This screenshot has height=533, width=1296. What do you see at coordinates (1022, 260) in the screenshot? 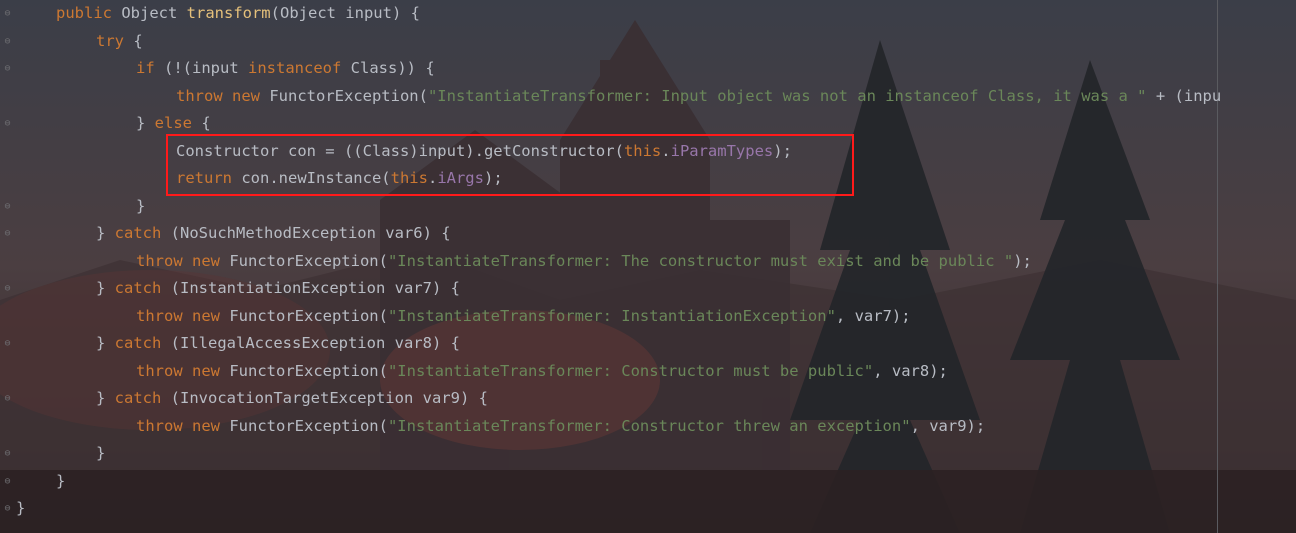
I see `code-token: );` at bounding box center [1022, 260].